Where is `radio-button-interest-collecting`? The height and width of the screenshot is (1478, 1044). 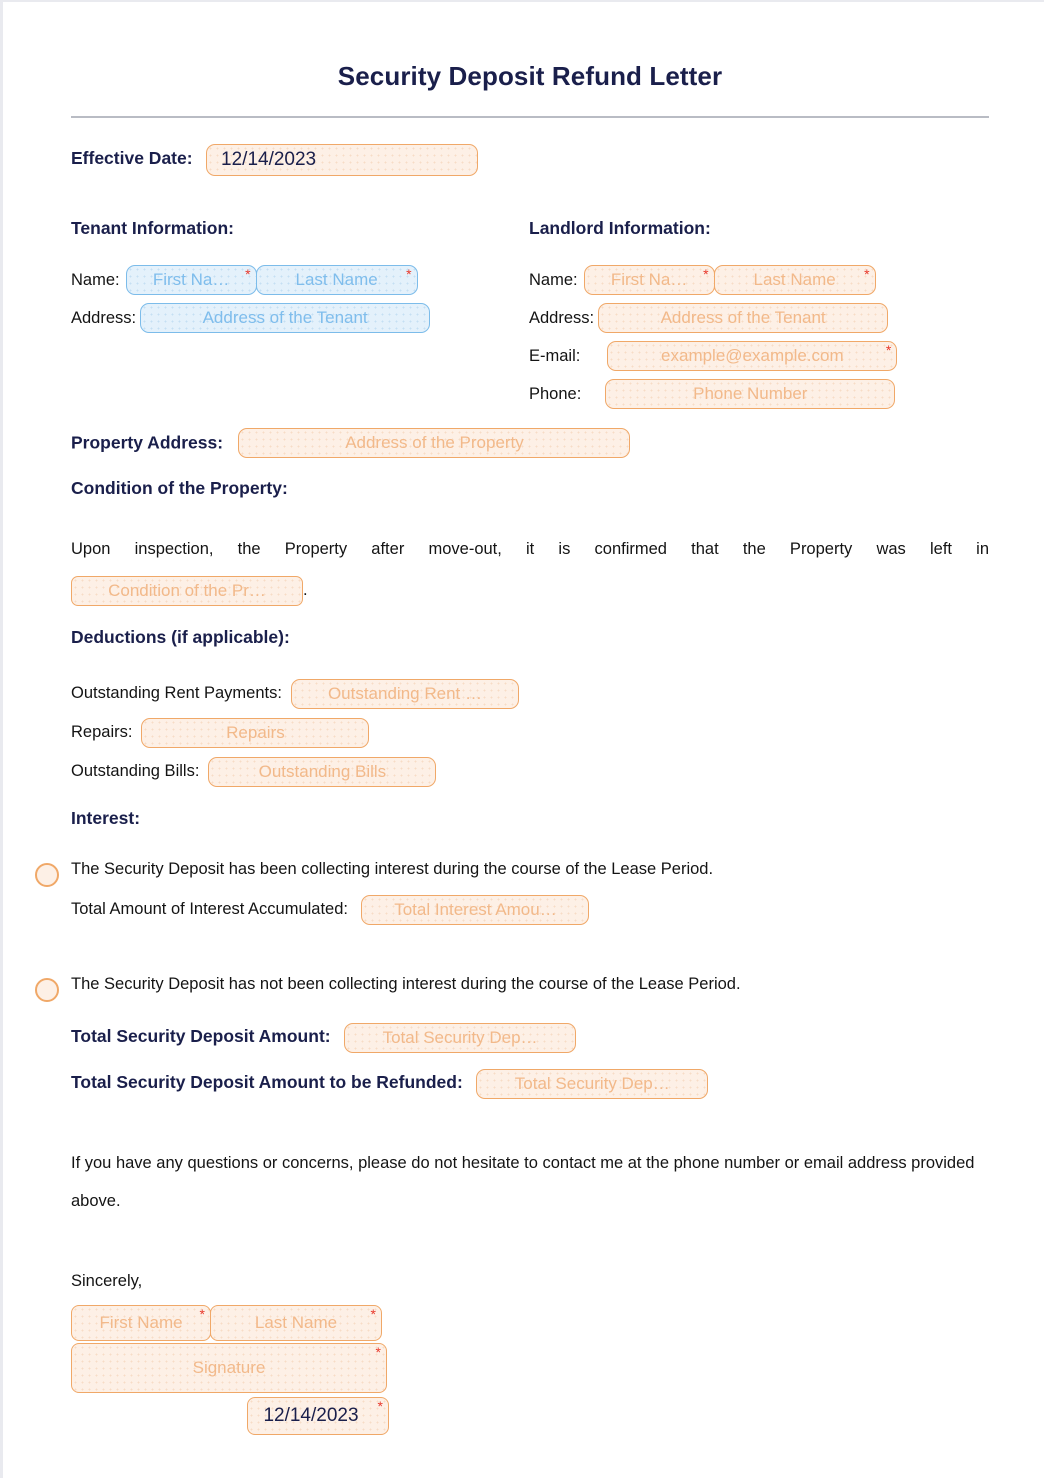
radio-button-interest-collecting is located at coordinates (47, 875).